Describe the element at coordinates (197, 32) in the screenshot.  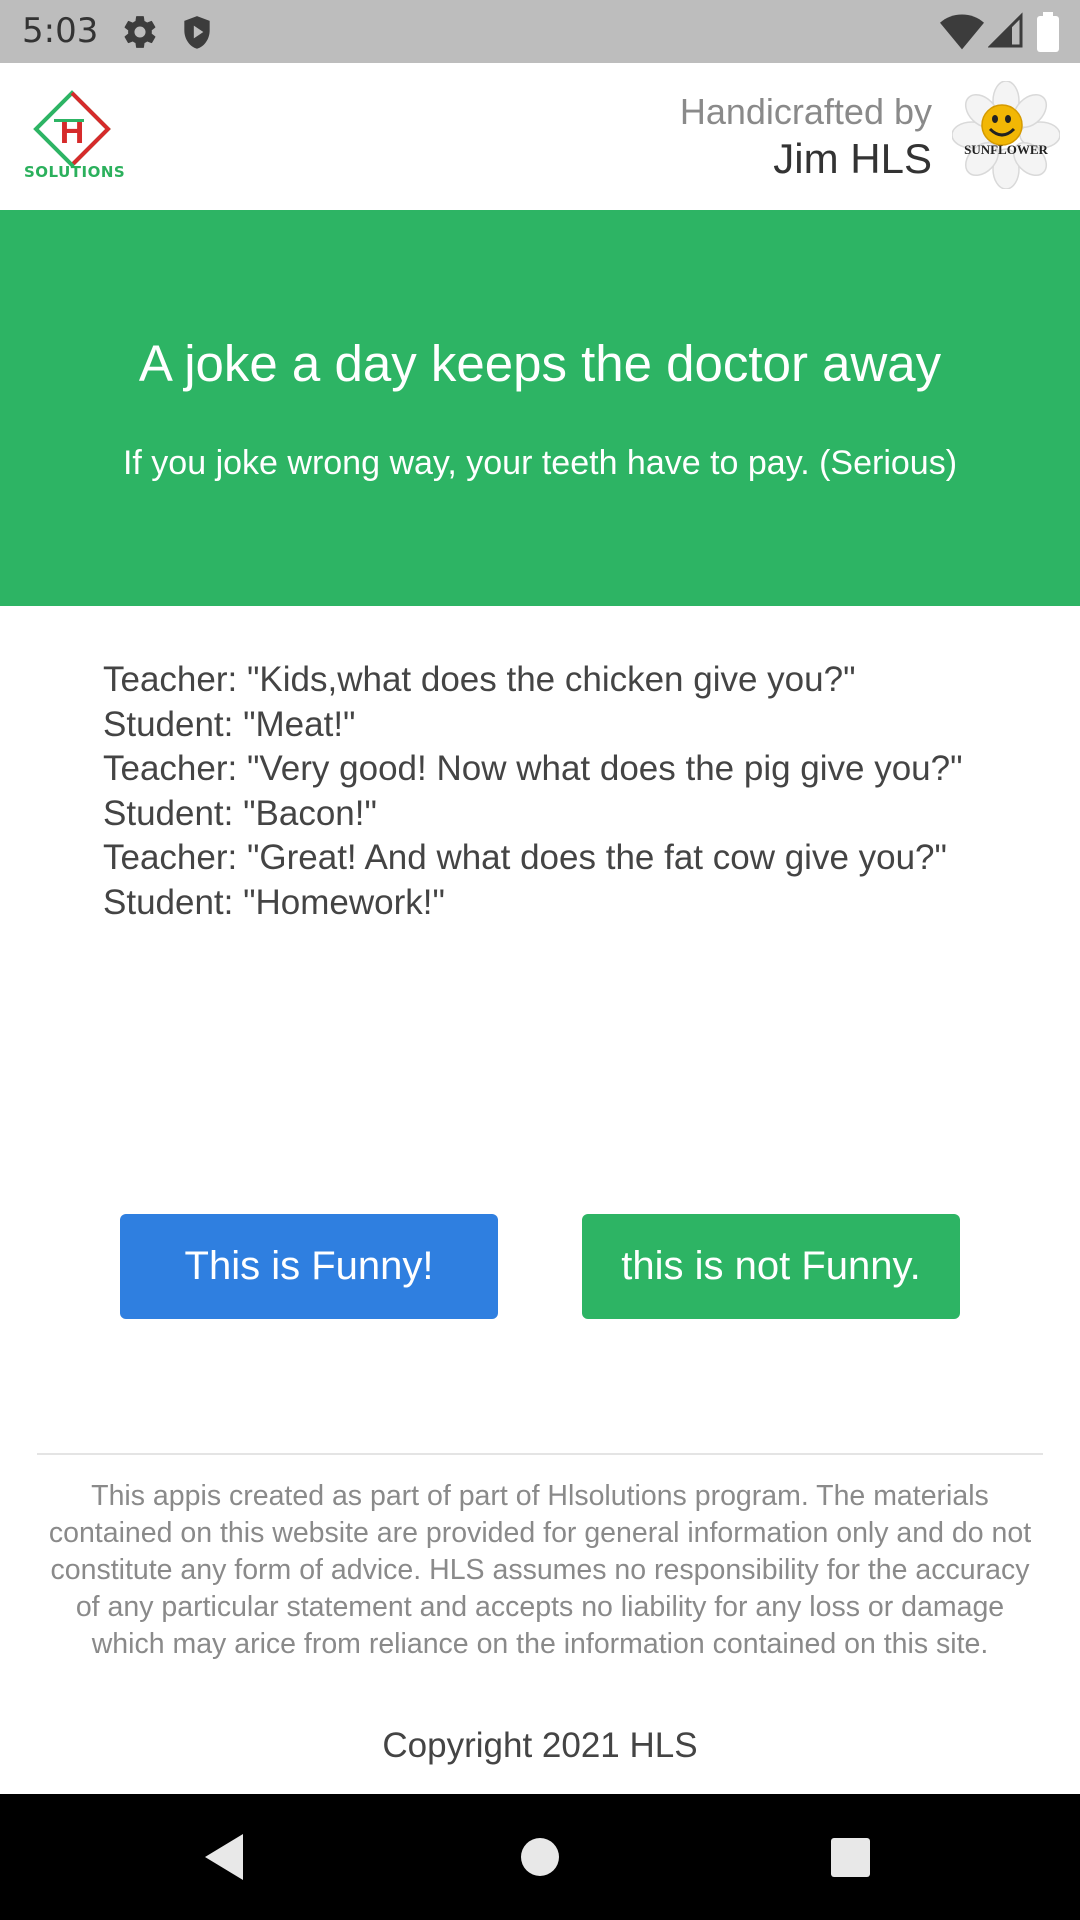
I see `shield-icon` at that location.